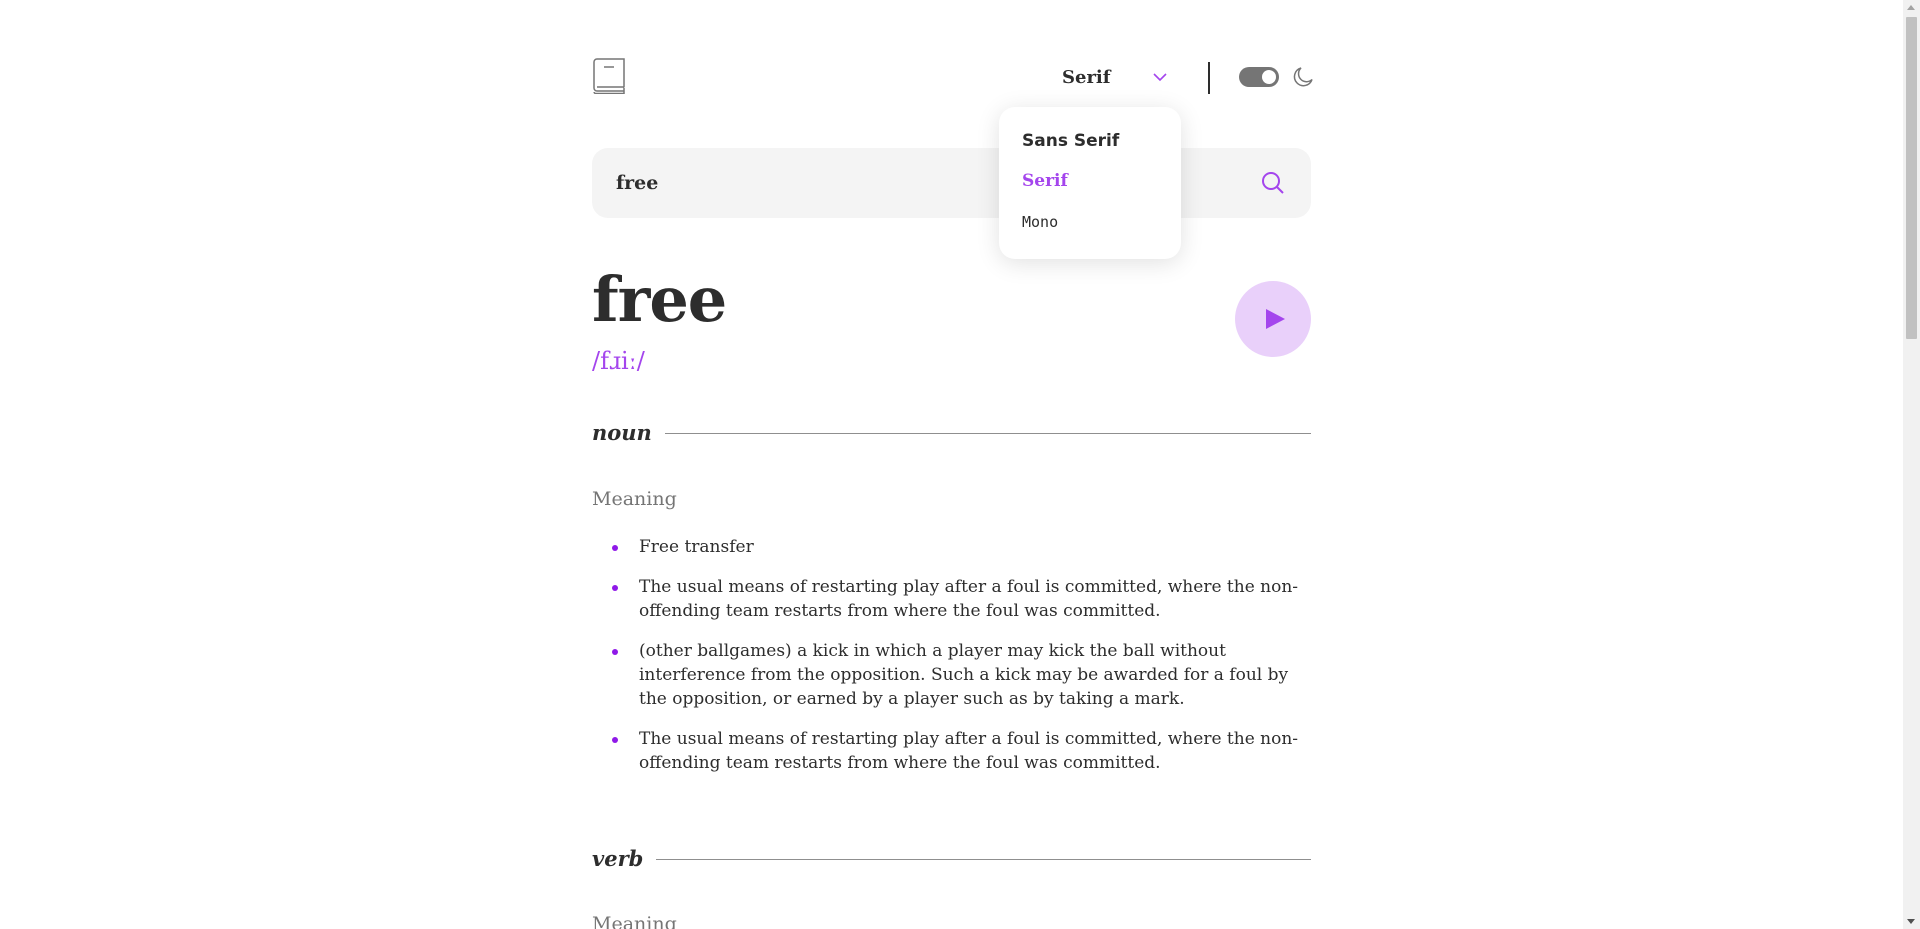  Describe the element at coordinates (1259, 77) in the screenshot. I see `theme-toggle` at that location.